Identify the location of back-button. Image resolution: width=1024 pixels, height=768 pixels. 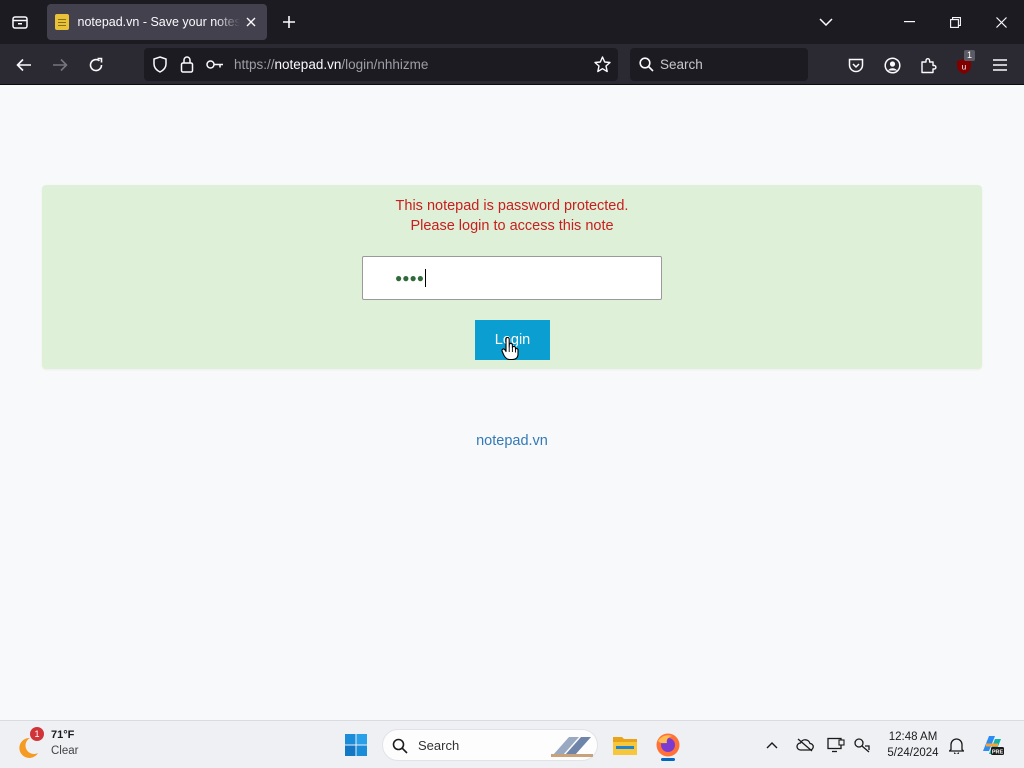
(24, 65).